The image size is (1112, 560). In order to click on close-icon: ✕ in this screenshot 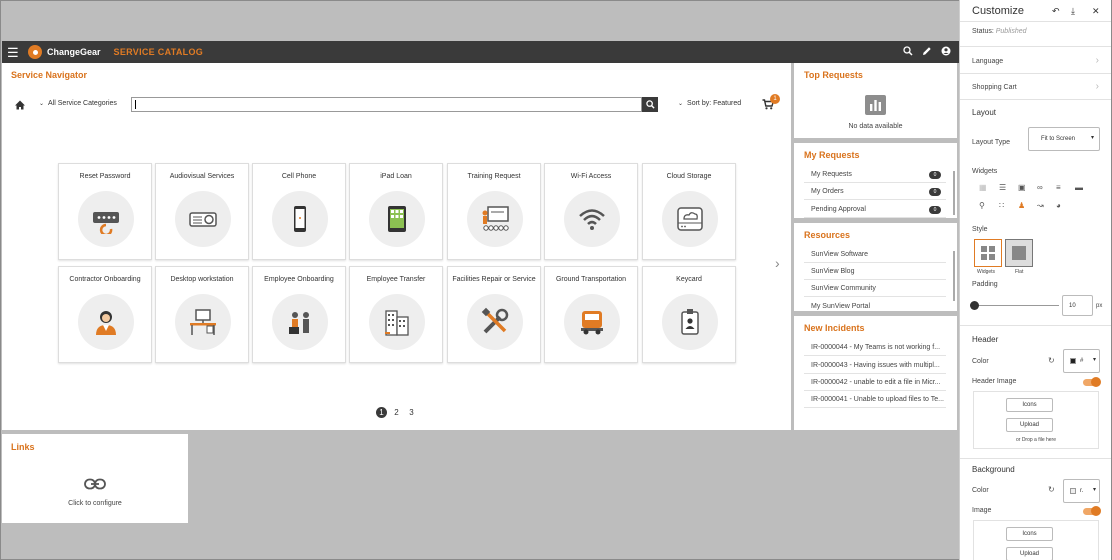, I will do `click(1096, 11)`.